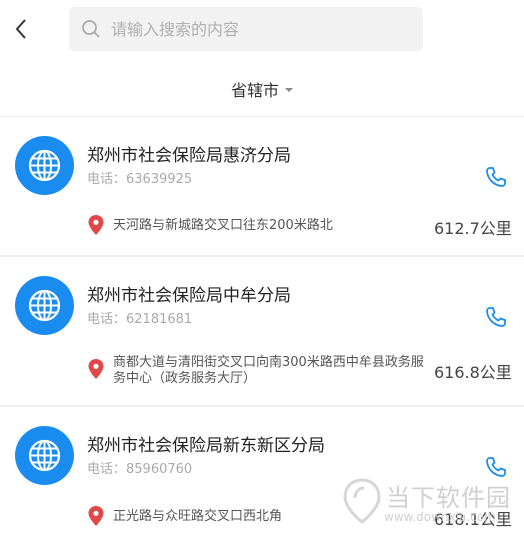 The image size is (524, 545). I want to click on chevron-left-icon, so click(20, 29).